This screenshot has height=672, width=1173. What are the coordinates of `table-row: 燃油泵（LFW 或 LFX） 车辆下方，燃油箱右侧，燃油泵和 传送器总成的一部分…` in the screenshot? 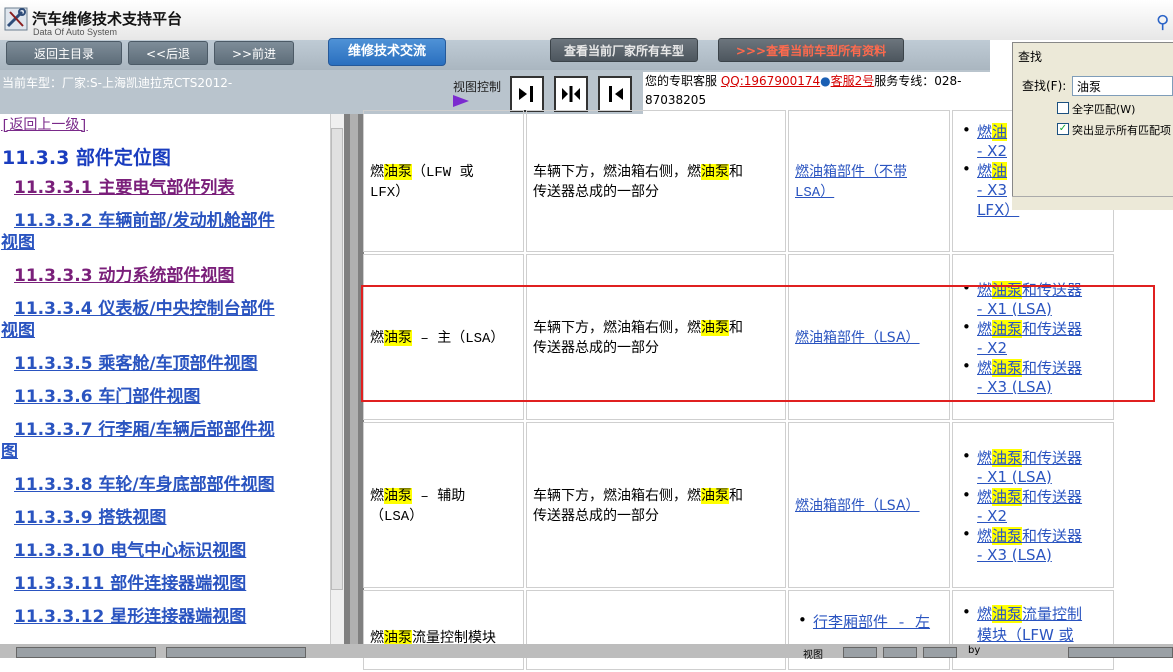 It's located at (738, 181).